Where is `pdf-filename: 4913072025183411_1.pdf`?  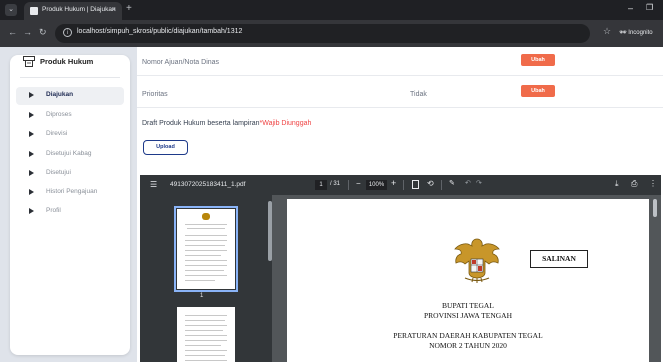
pdf-filename: 4913072025183411_1.pdf is located at coordinates (208, 184).